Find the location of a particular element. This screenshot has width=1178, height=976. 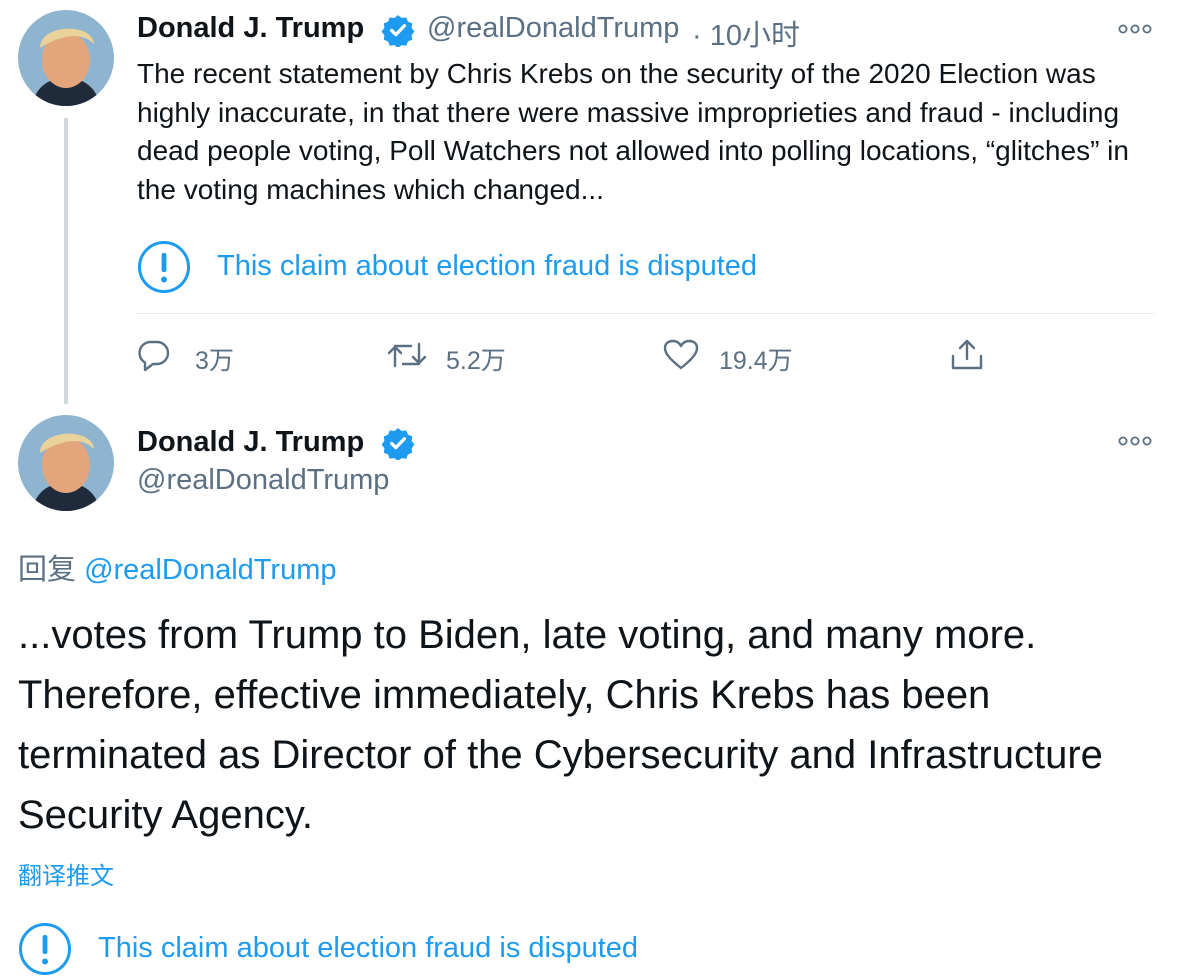

translate-link: 翻译推文 is located at coordinates (66, 873).